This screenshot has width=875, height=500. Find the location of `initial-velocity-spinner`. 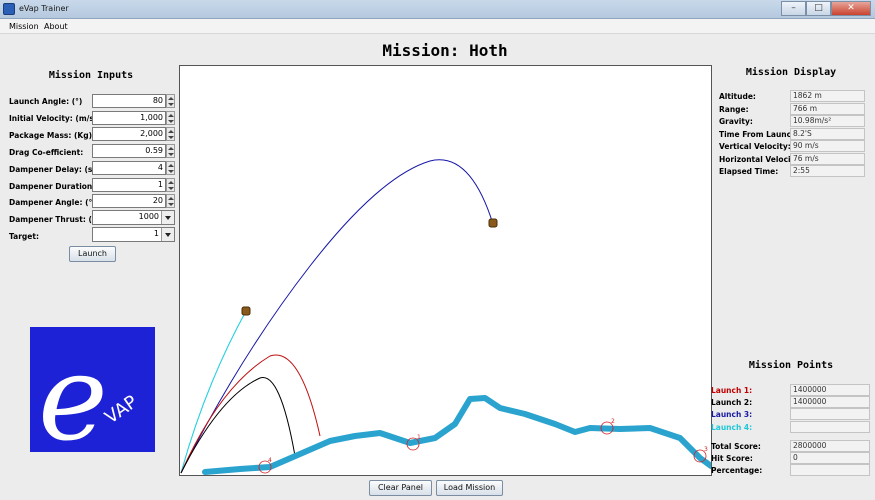

initial-velocity-spinner is located at coordinates (170, 118).